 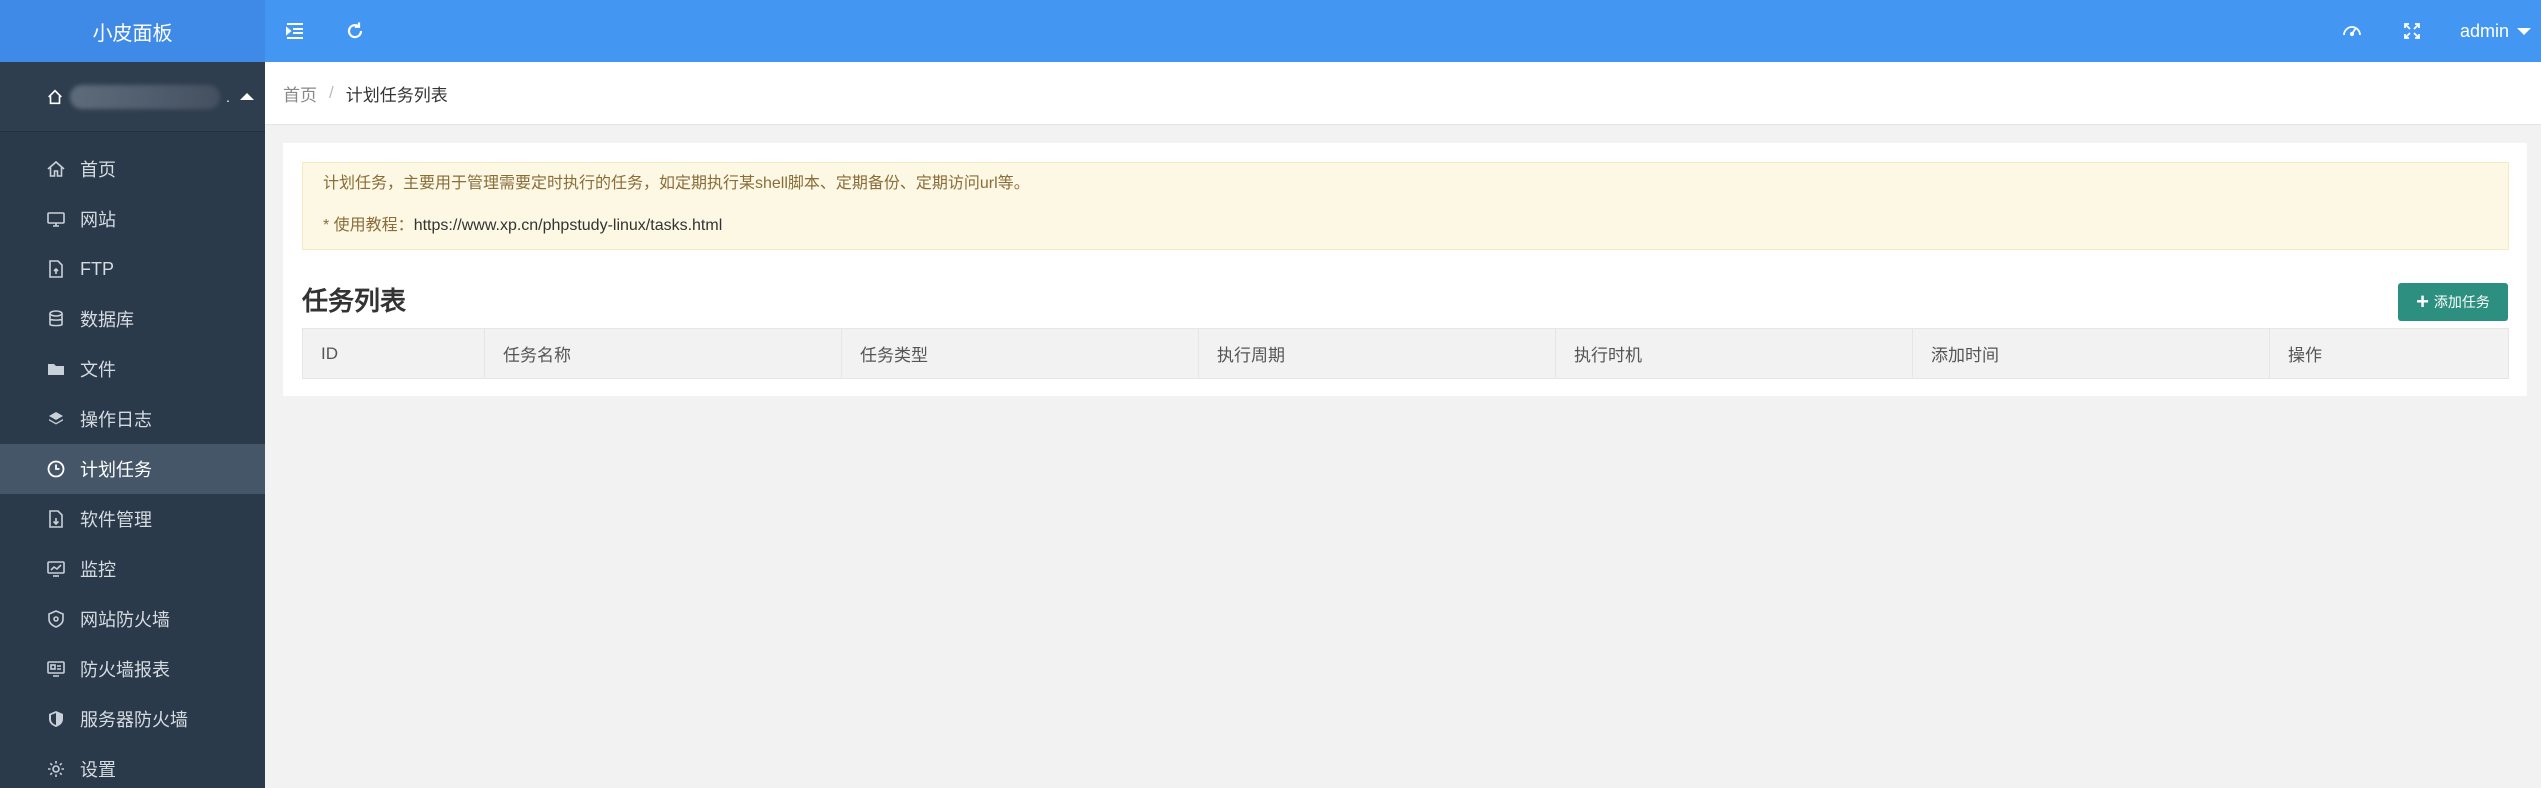 I want to click on caret-up-icon, so click(x=246, y=96).